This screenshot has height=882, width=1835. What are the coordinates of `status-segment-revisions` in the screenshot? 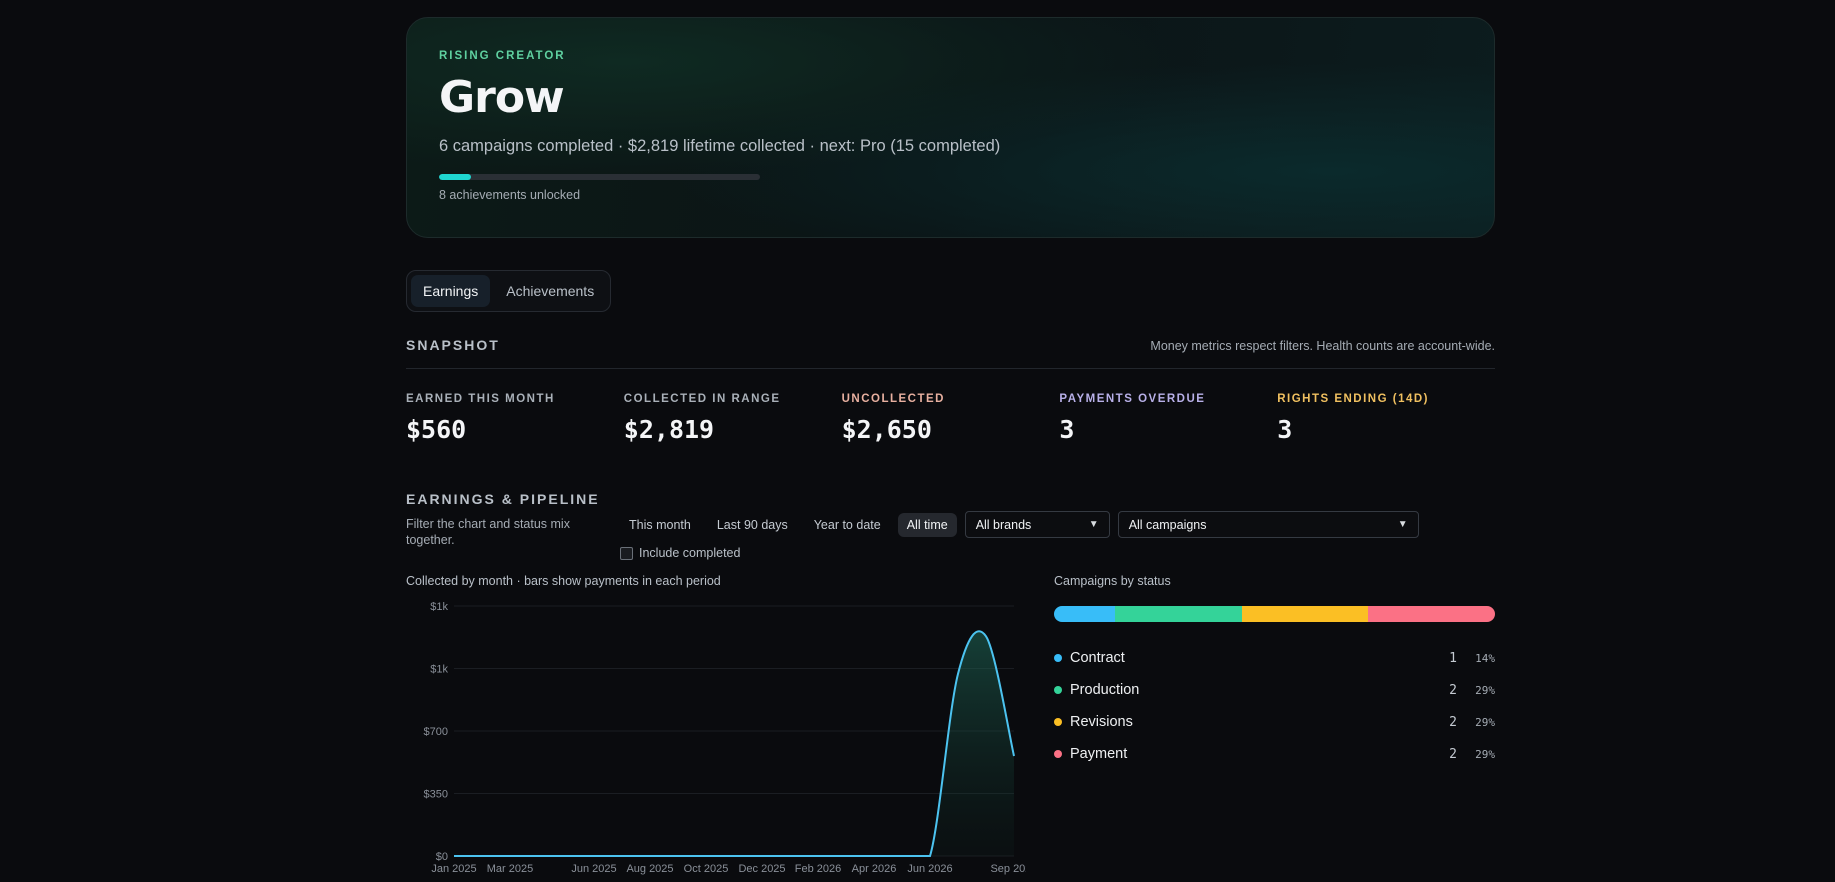 It's located at (1305, 614).